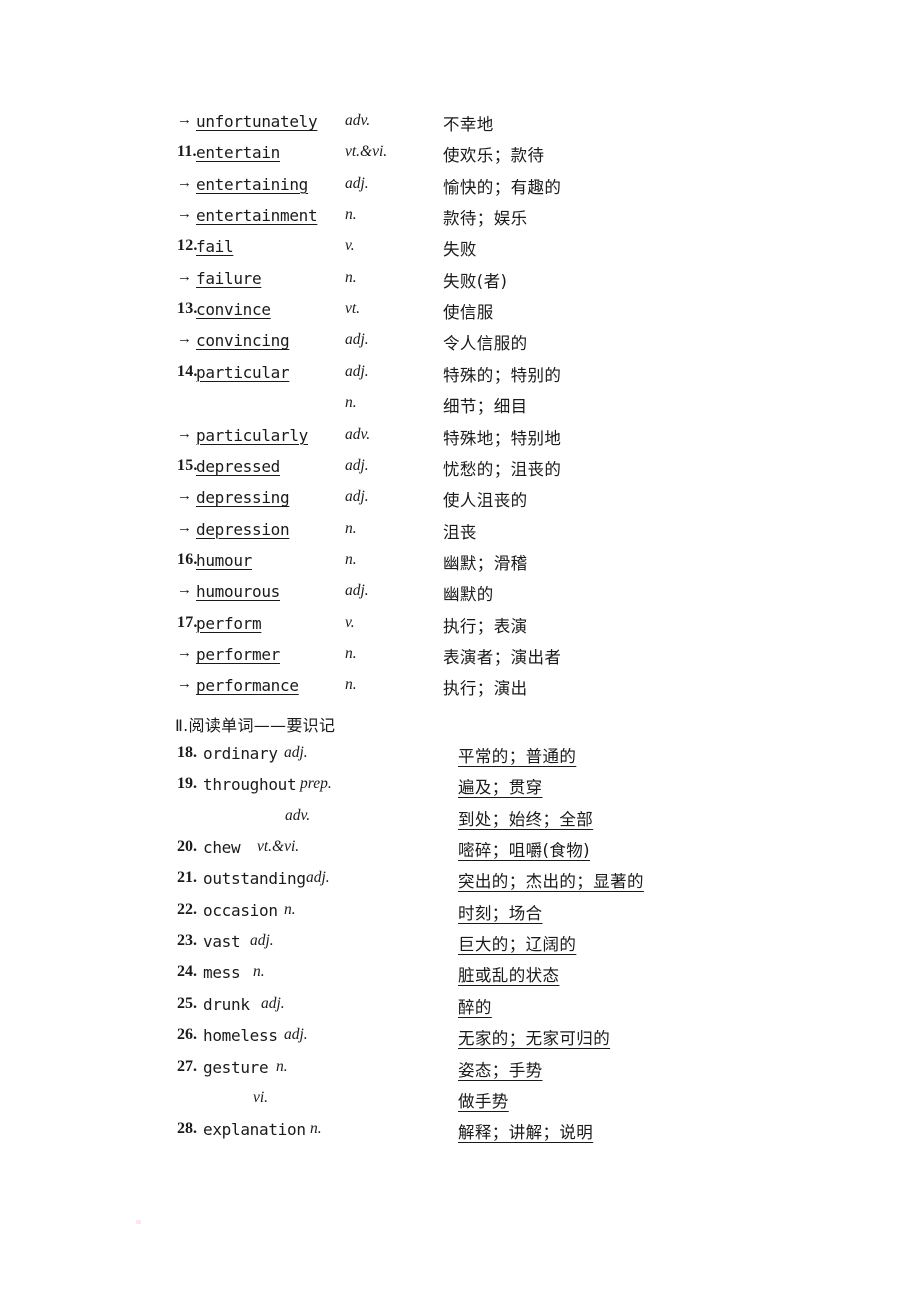 This screenshot has width=920, height=1302. I want to click on chinese-meaning: 特殊地；特别地, so click(502, 438).